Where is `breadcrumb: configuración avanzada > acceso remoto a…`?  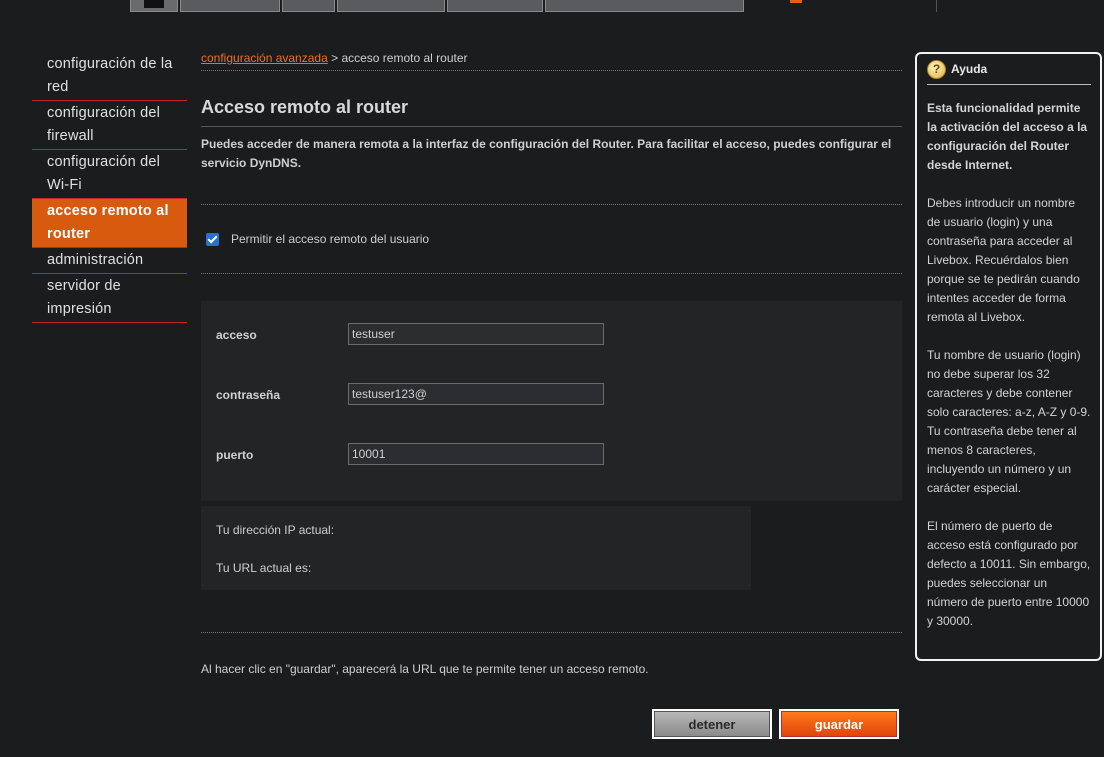 breadcrumb: configuración avanzada > acceso remoto a… is located at coordinates (551, 58).